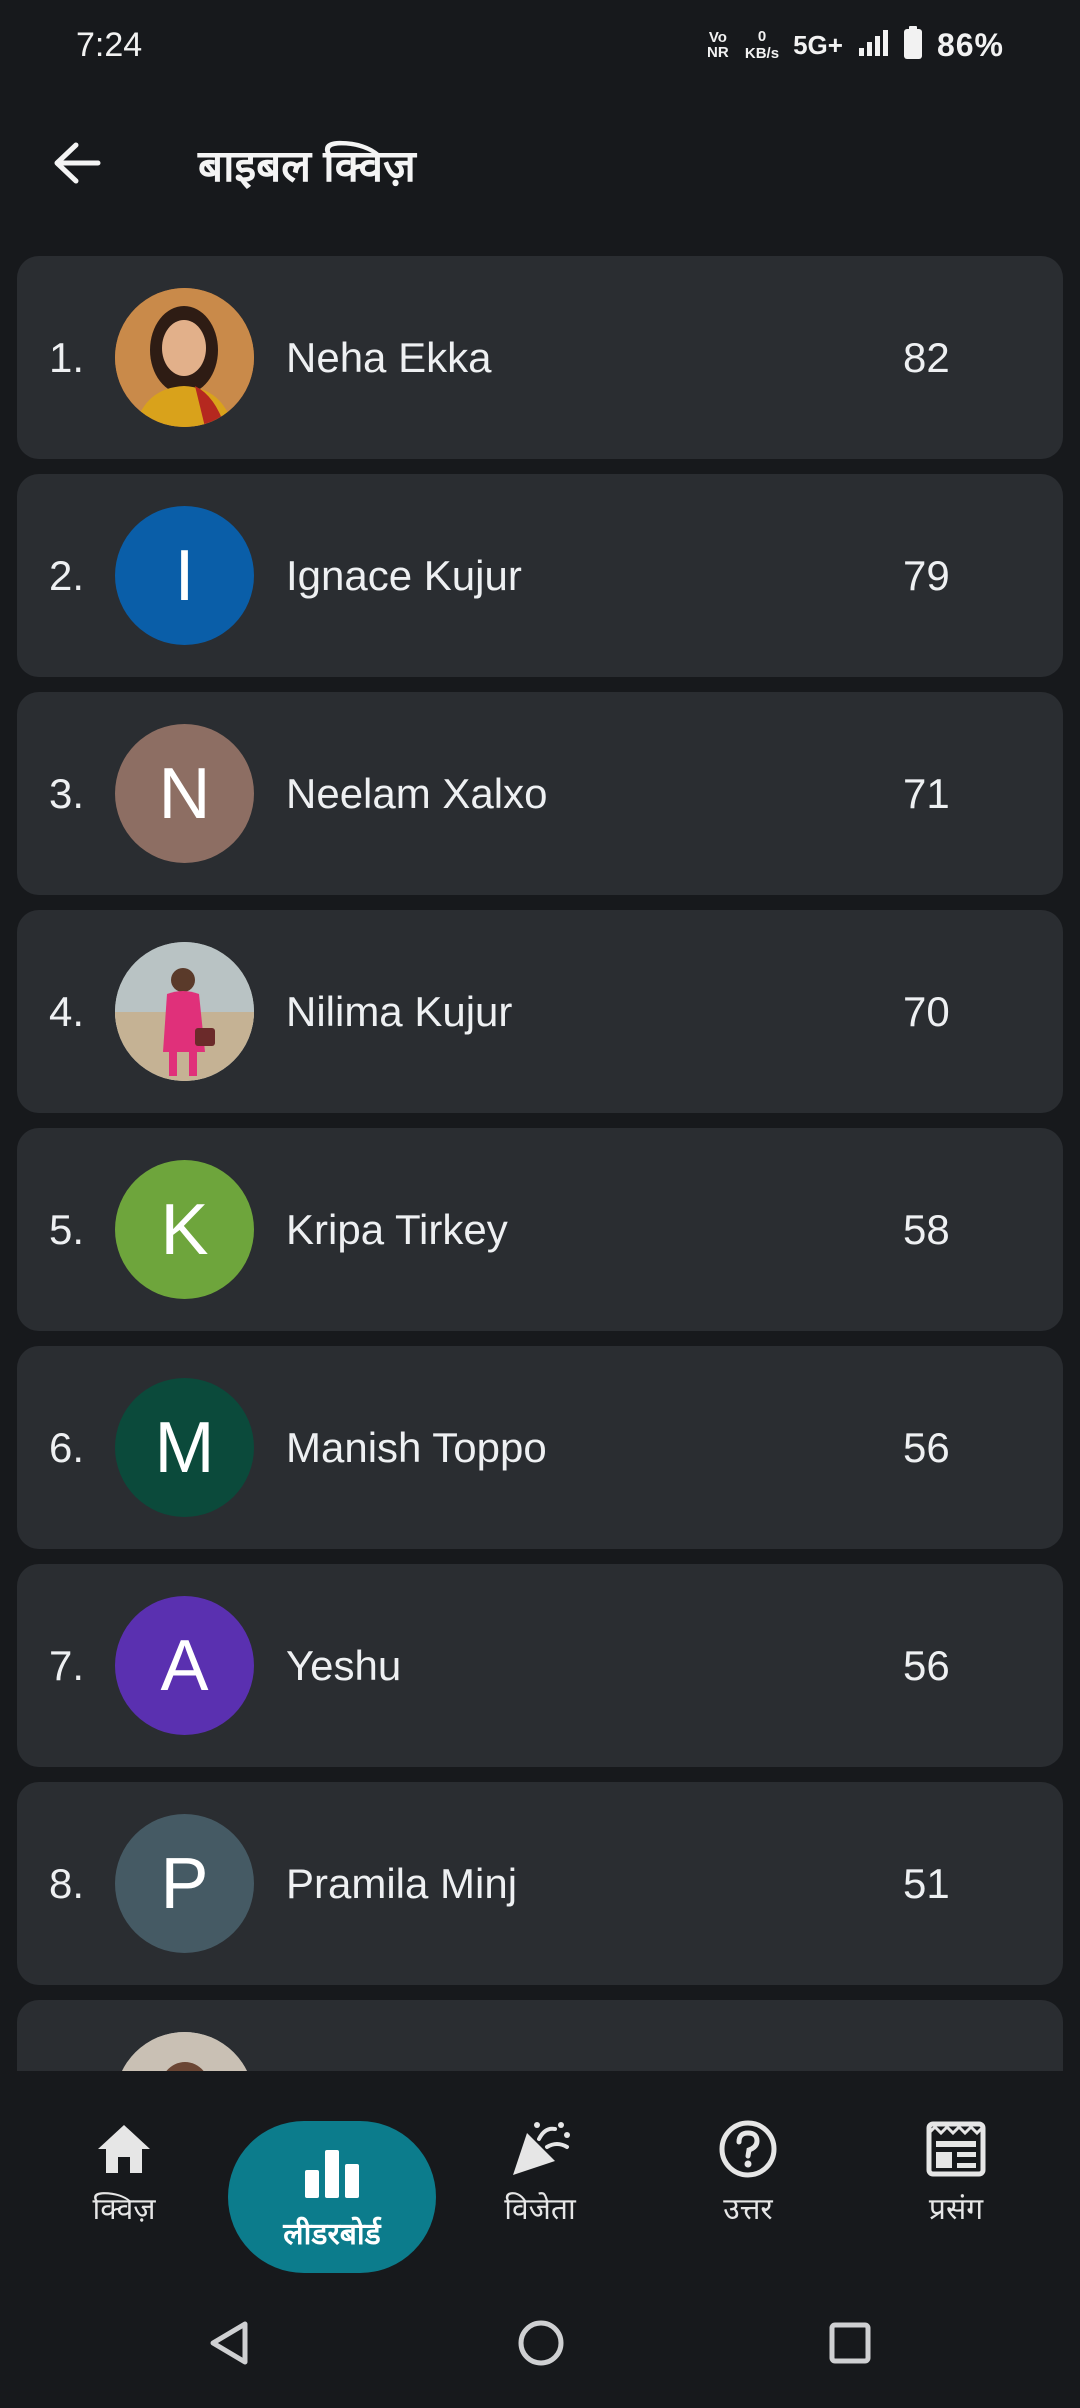 Image resolution: width=1080 pixels, height=2408 pixels. Describe the element at coordinates (124, 2209) in the screenshot. I see `nav-label: क्विज़` at that location.